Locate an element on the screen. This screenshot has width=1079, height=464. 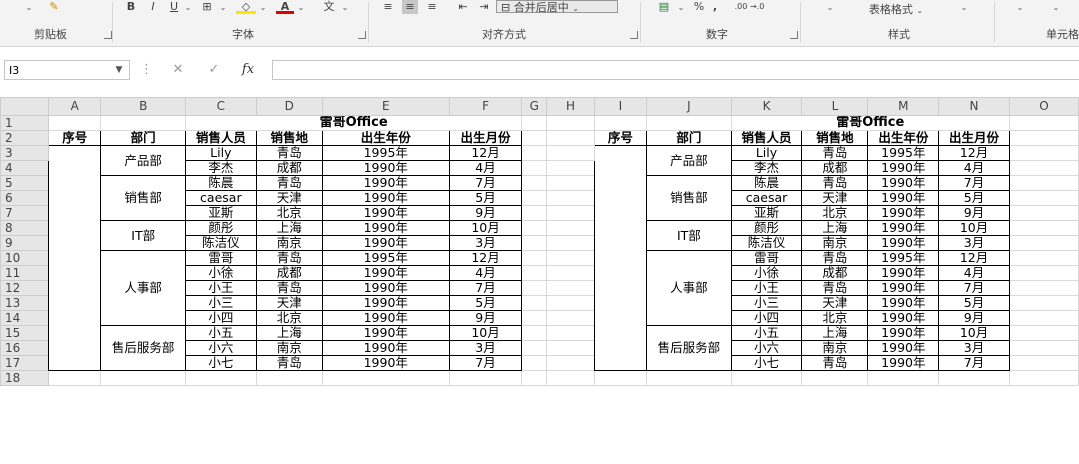
right-header-cell: 出生月份 is located at coordinates (974, 138).